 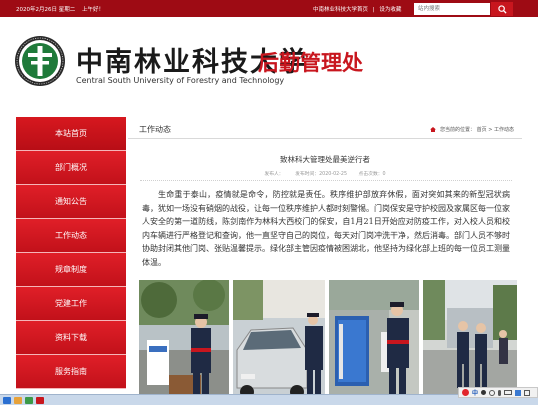 I want to click on article-title: 致林科大管理处最美逆行者, so click(x=325, y=159).